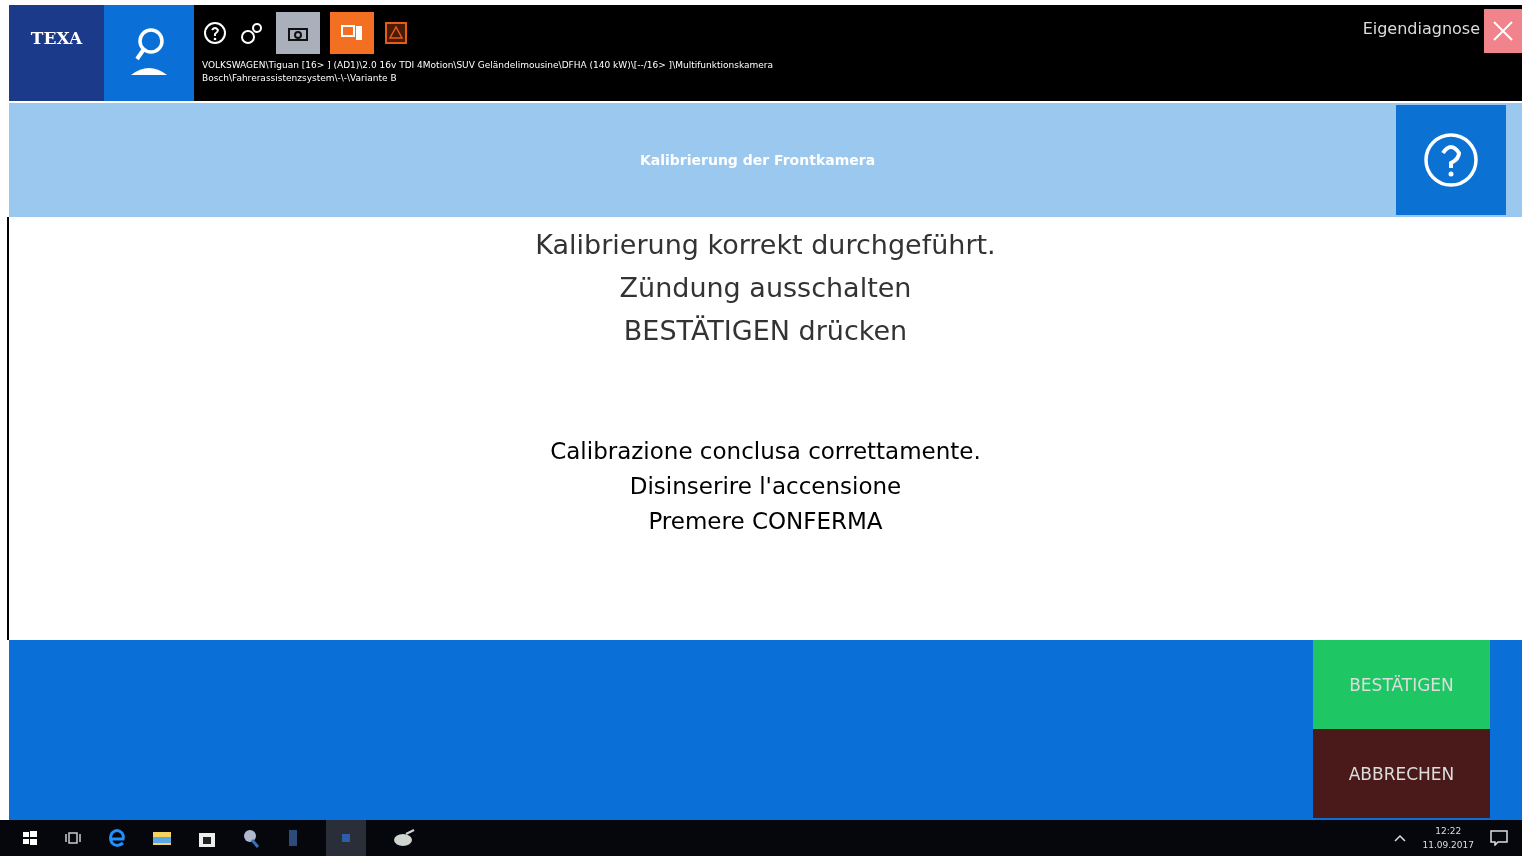  I want to click on message-line: Zündung ausschalten, so click(765, 288).